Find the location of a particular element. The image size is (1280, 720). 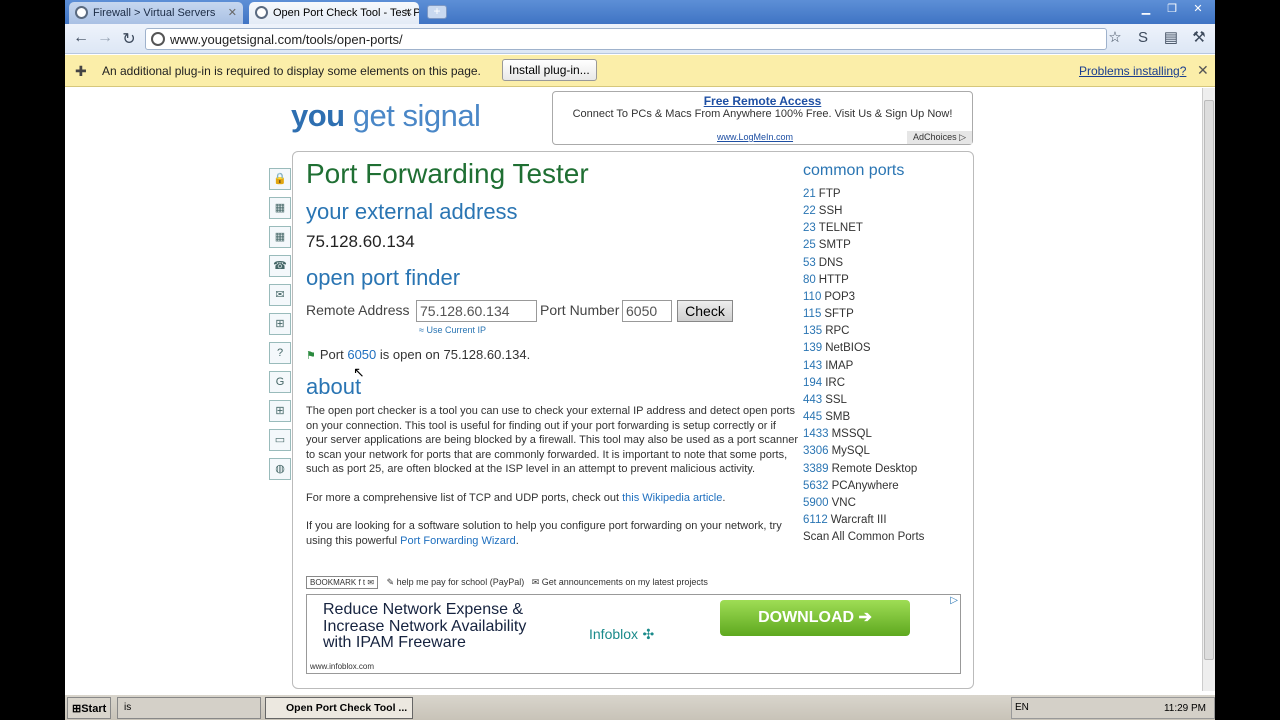

port-name: NetBIOS is located at coordinates (848, 348).